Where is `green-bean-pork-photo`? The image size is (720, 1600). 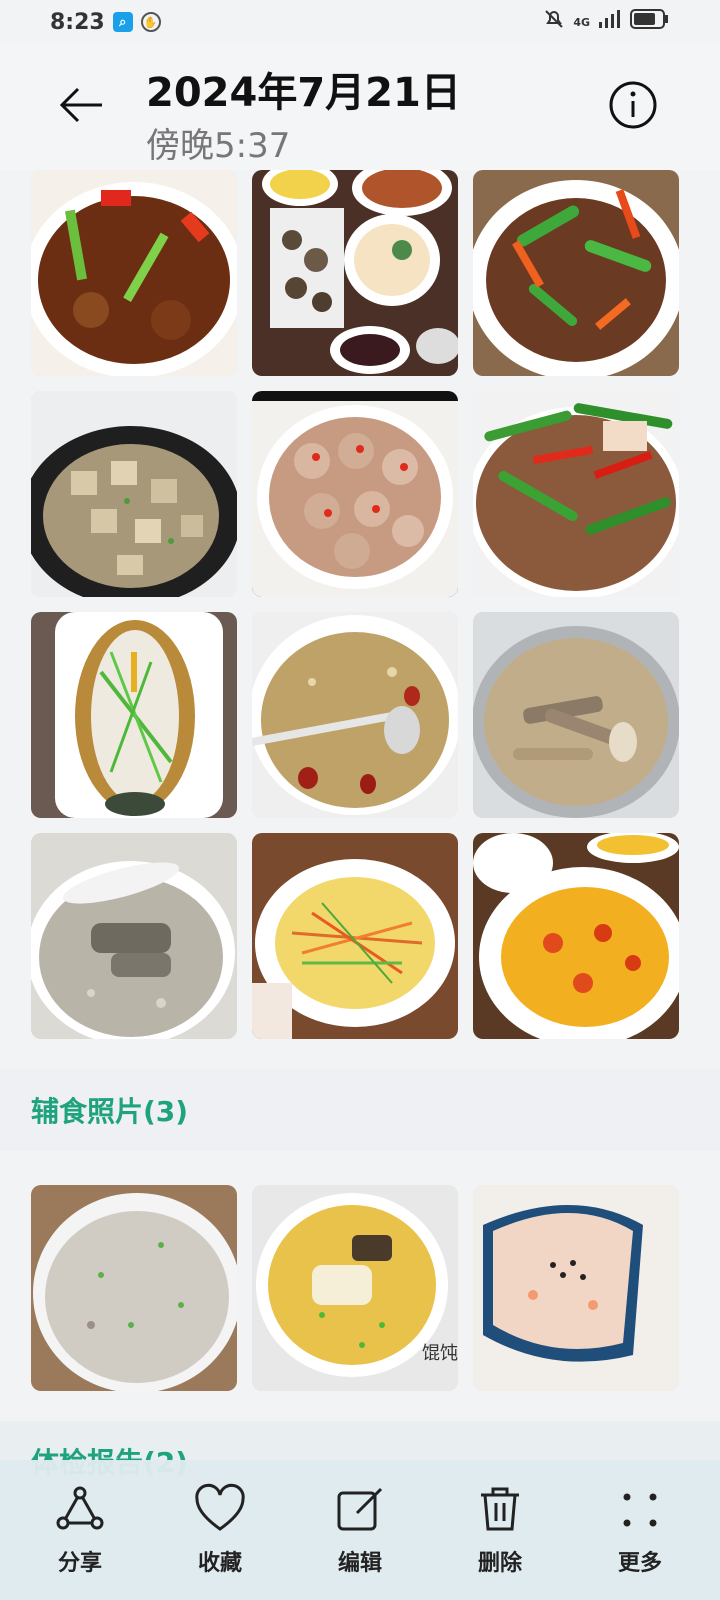
green-bean-pork-photo is located at coordinates (576, 494).